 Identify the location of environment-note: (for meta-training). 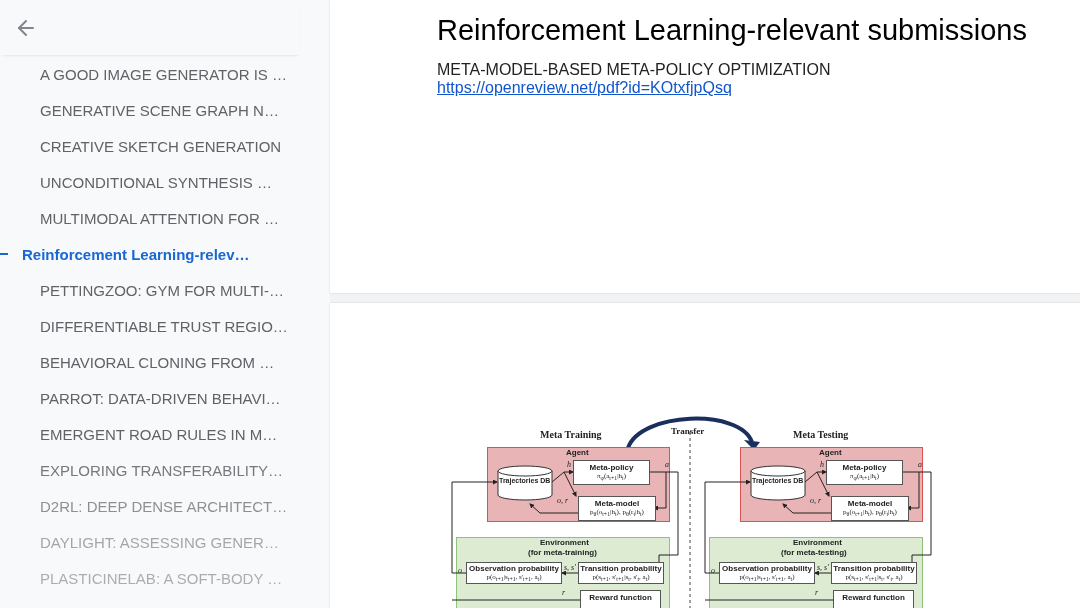
(562, 552).